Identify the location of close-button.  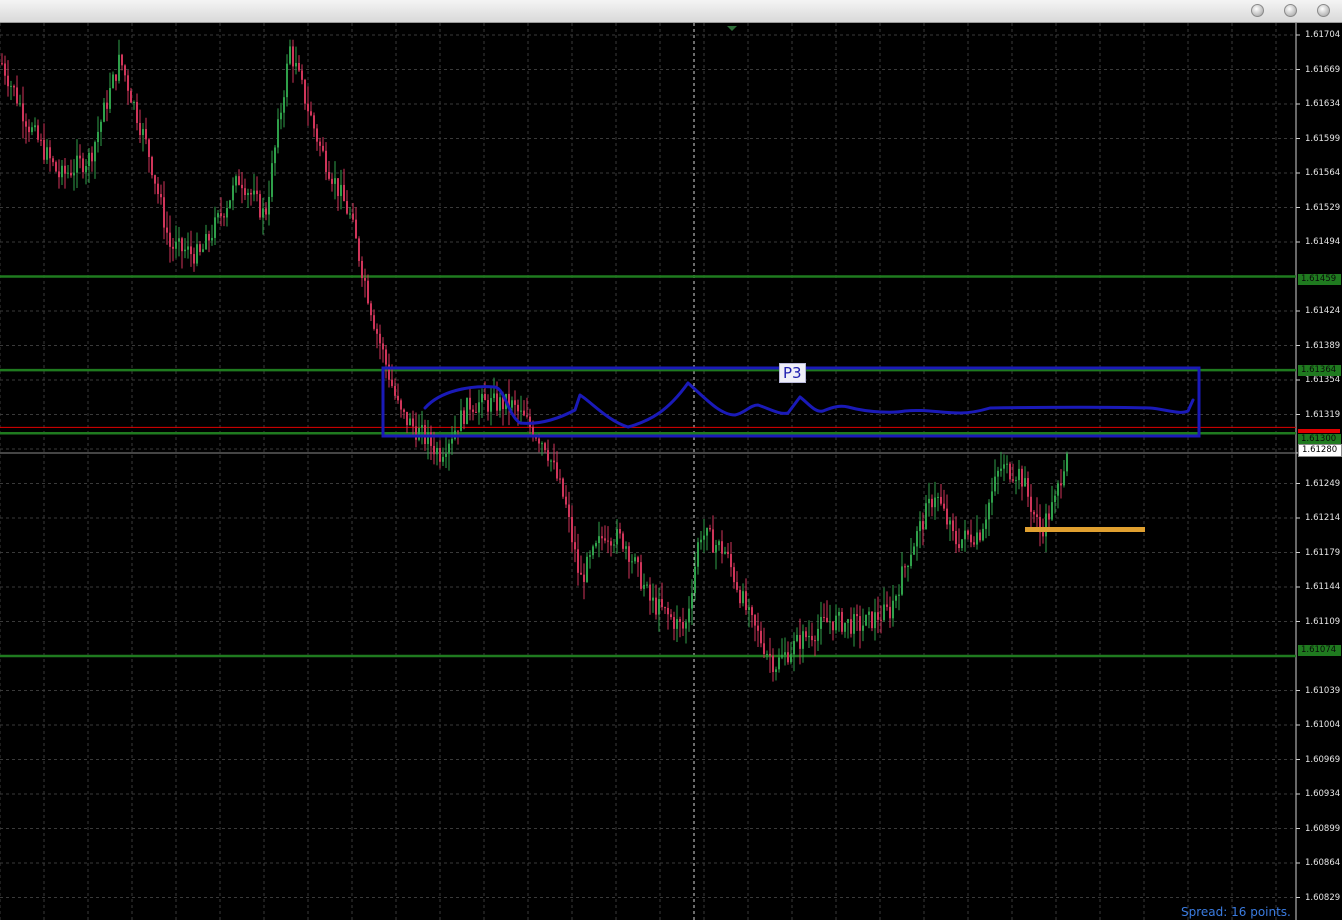
(1323, 10).